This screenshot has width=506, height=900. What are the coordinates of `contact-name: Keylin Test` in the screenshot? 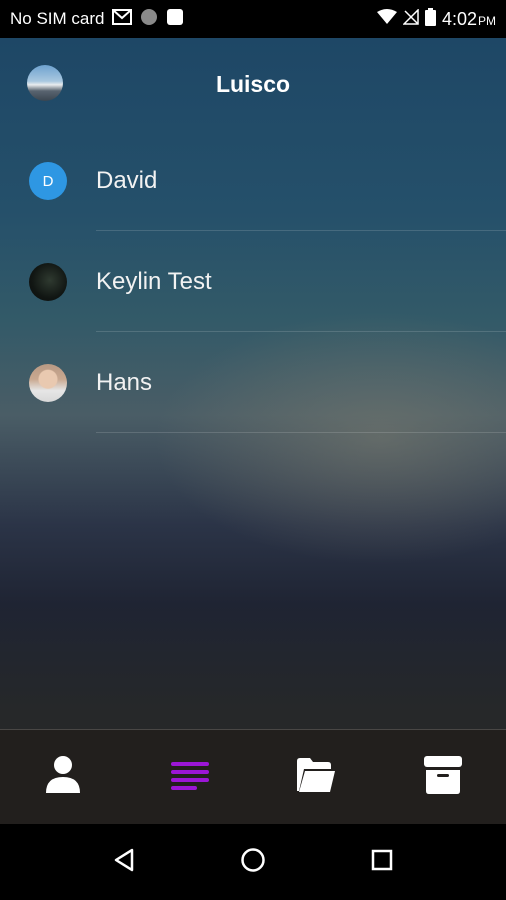 It's located at (154, 281).